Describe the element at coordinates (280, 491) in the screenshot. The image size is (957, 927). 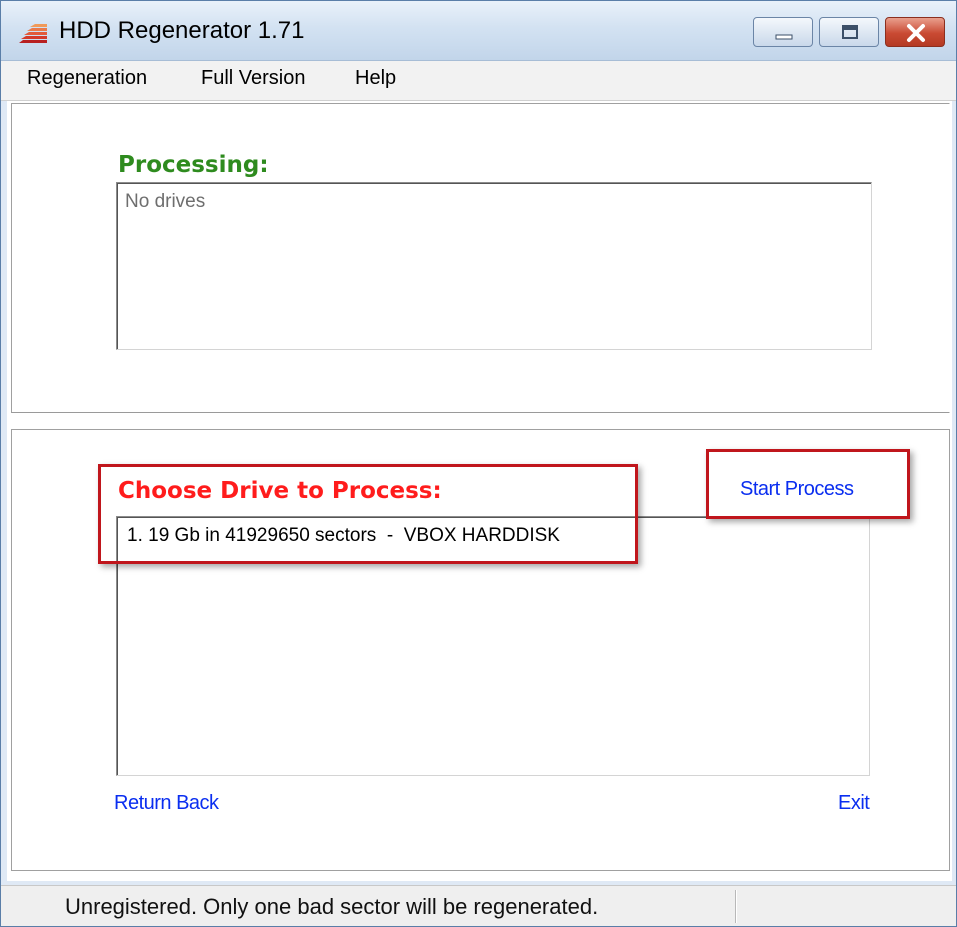
I see `choose-drive-heading: Choose Drive to Process:` at that location.